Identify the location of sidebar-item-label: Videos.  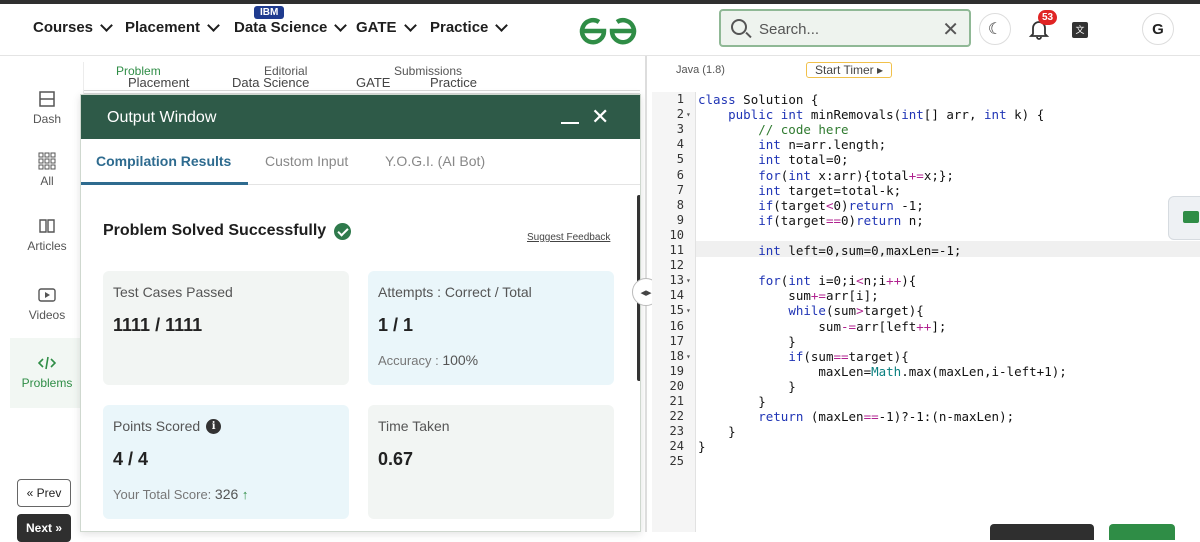
(47, 315).